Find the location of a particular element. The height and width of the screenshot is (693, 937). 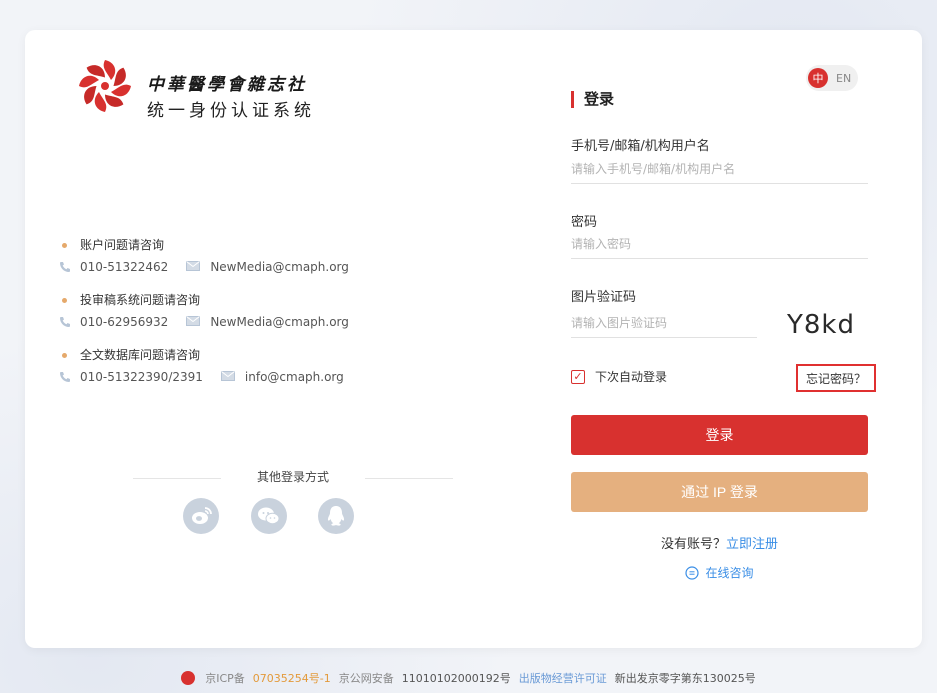

online-consult-link: 在线咨询 is located at coordinates (719, 572).